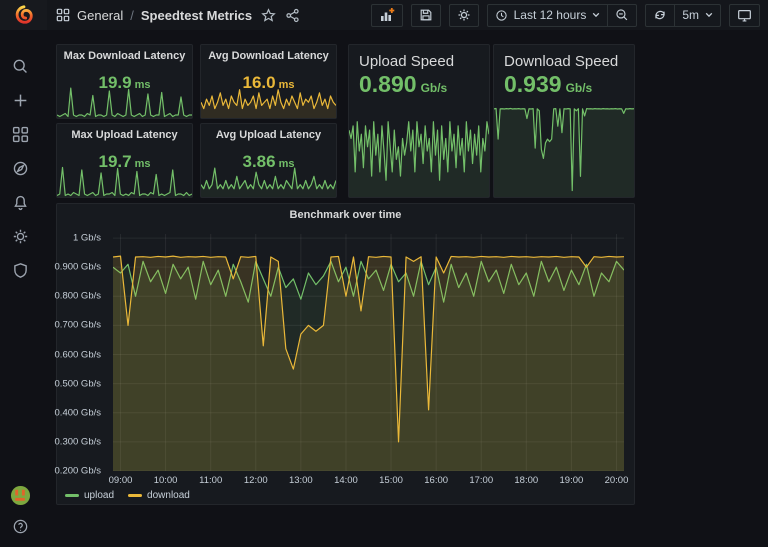 The image size is (768, 547). I want to click on panel-avg-download-latency: Avg Download Latency 16.0 ms, so click(268, 81).